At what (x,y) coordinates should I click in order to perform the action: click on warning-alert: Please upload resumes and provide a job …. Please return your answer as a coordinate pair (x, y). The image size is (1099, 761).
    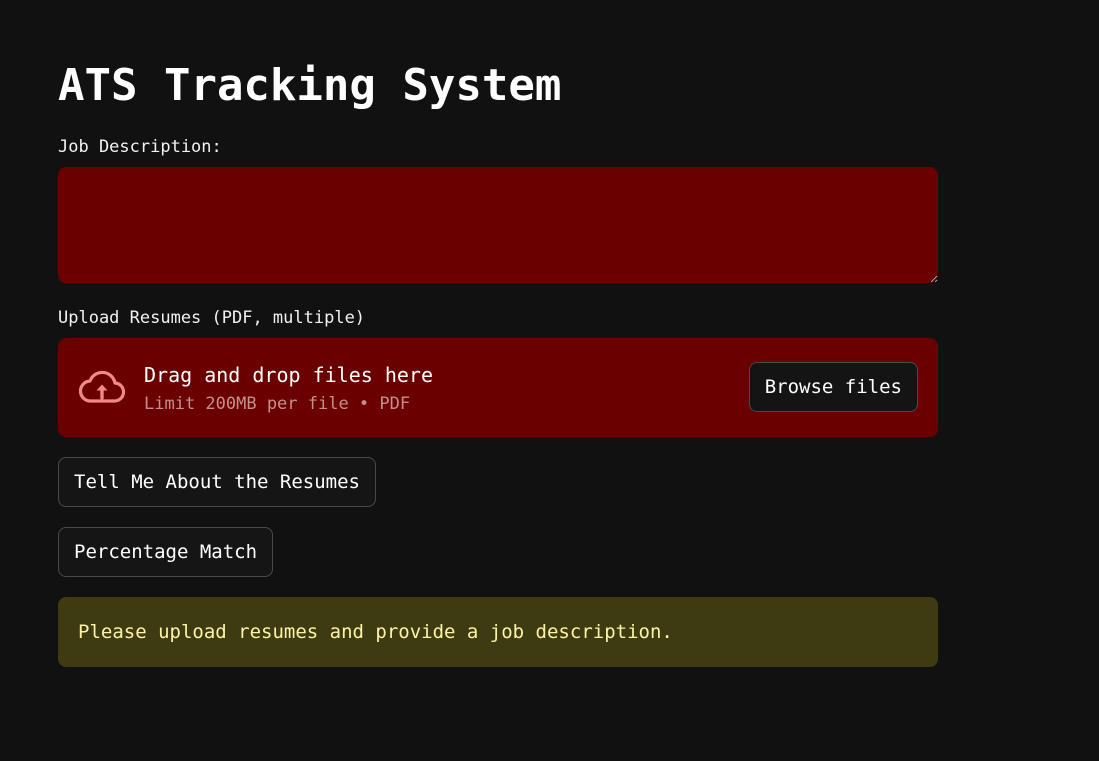
    Looking at the image, I should click on (498, 632).